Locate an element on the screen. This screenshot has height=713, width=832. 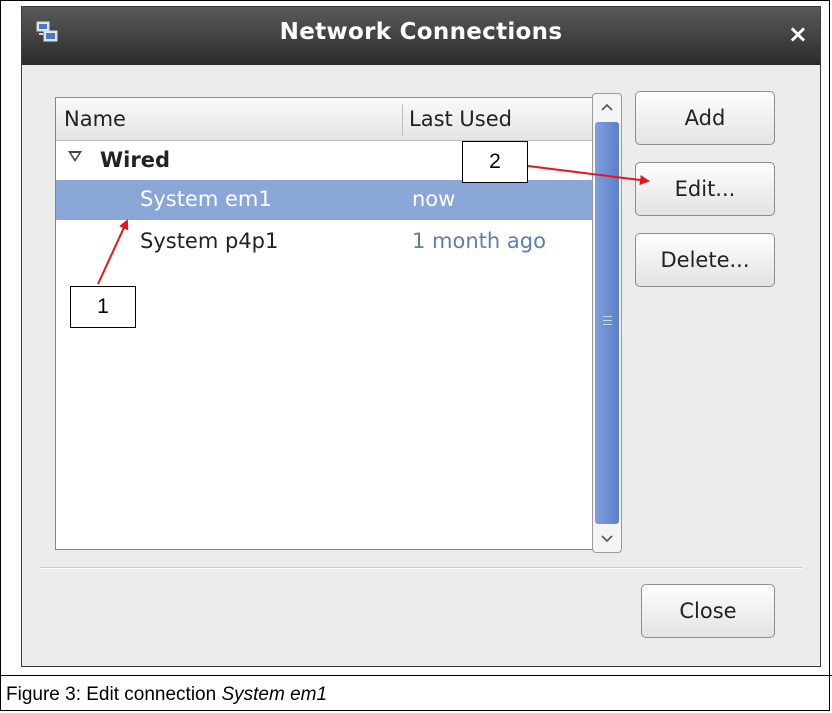
column-header-name: Name is located at coordinates (95, 119).